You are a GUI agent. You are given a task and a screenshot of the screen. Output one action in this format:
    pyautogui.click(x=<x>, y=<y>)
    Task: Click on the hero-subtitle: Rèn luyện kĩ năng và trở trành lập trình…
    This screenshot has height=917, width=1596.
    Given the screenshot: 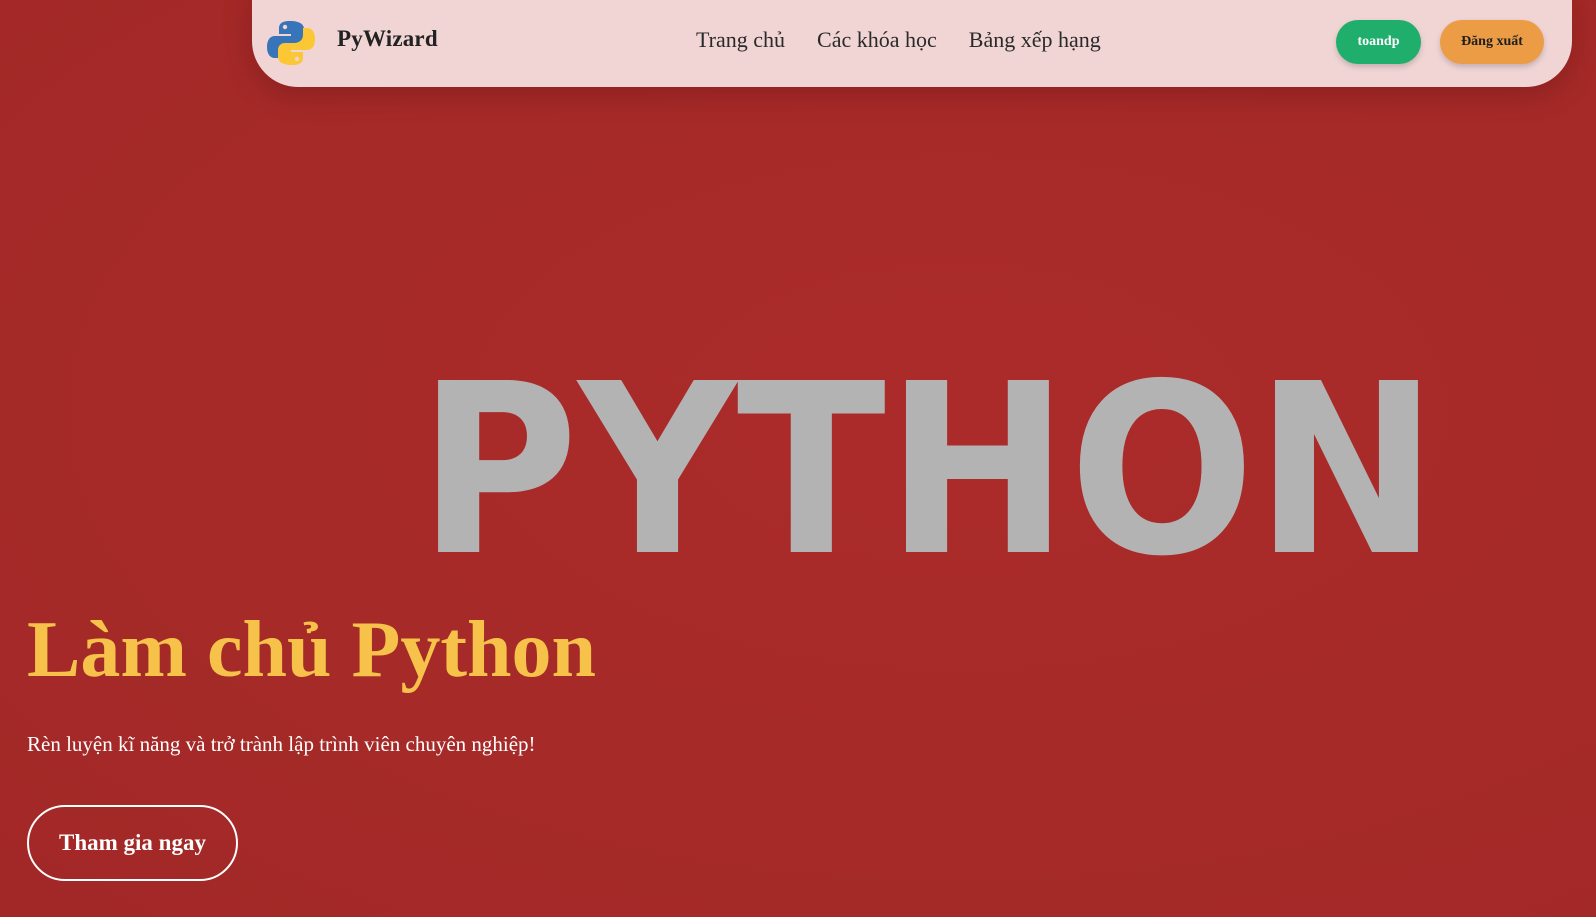 What is the action you would take?
    pyautogui.click(x=281, y=744)
    